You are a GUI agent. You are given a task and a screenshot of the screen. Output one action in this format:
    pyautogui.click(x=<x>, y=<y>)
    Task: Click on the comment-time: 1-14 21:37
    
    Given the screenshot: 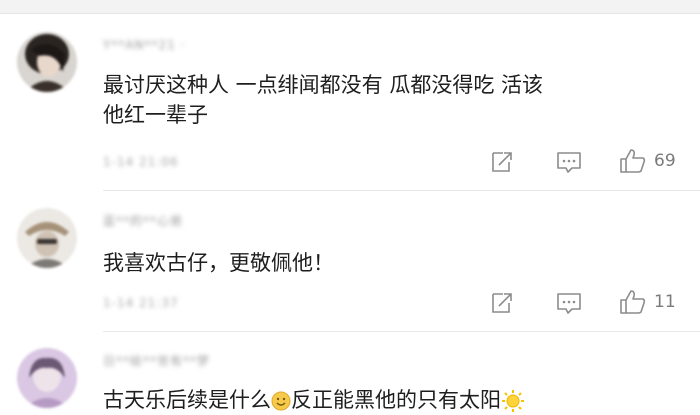 What is the action you would take?
    pyautogui.click(x=141, y=303)
    